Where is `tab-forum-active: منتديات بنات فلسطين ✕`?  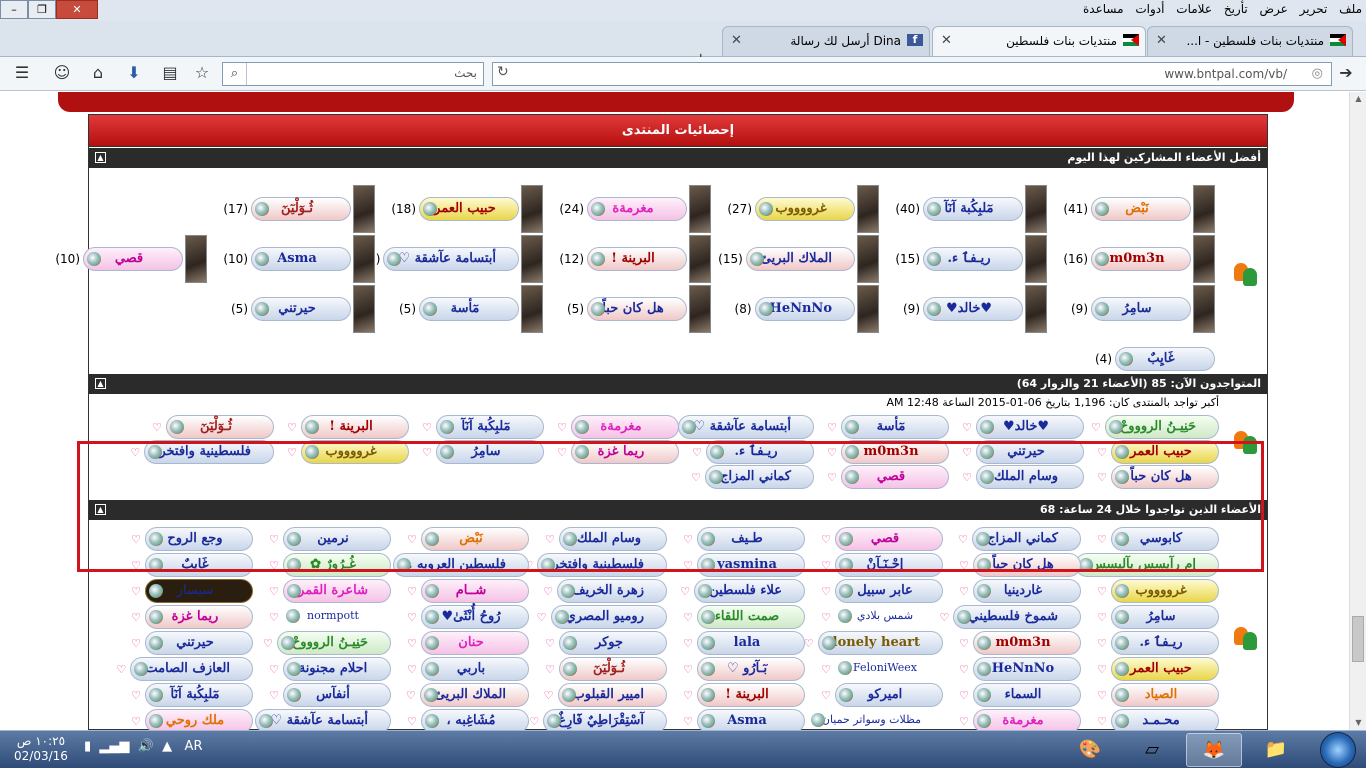
tab-forum-active: منتديات بنات فلسطين ✕ is located at coordinates (1039, 41).